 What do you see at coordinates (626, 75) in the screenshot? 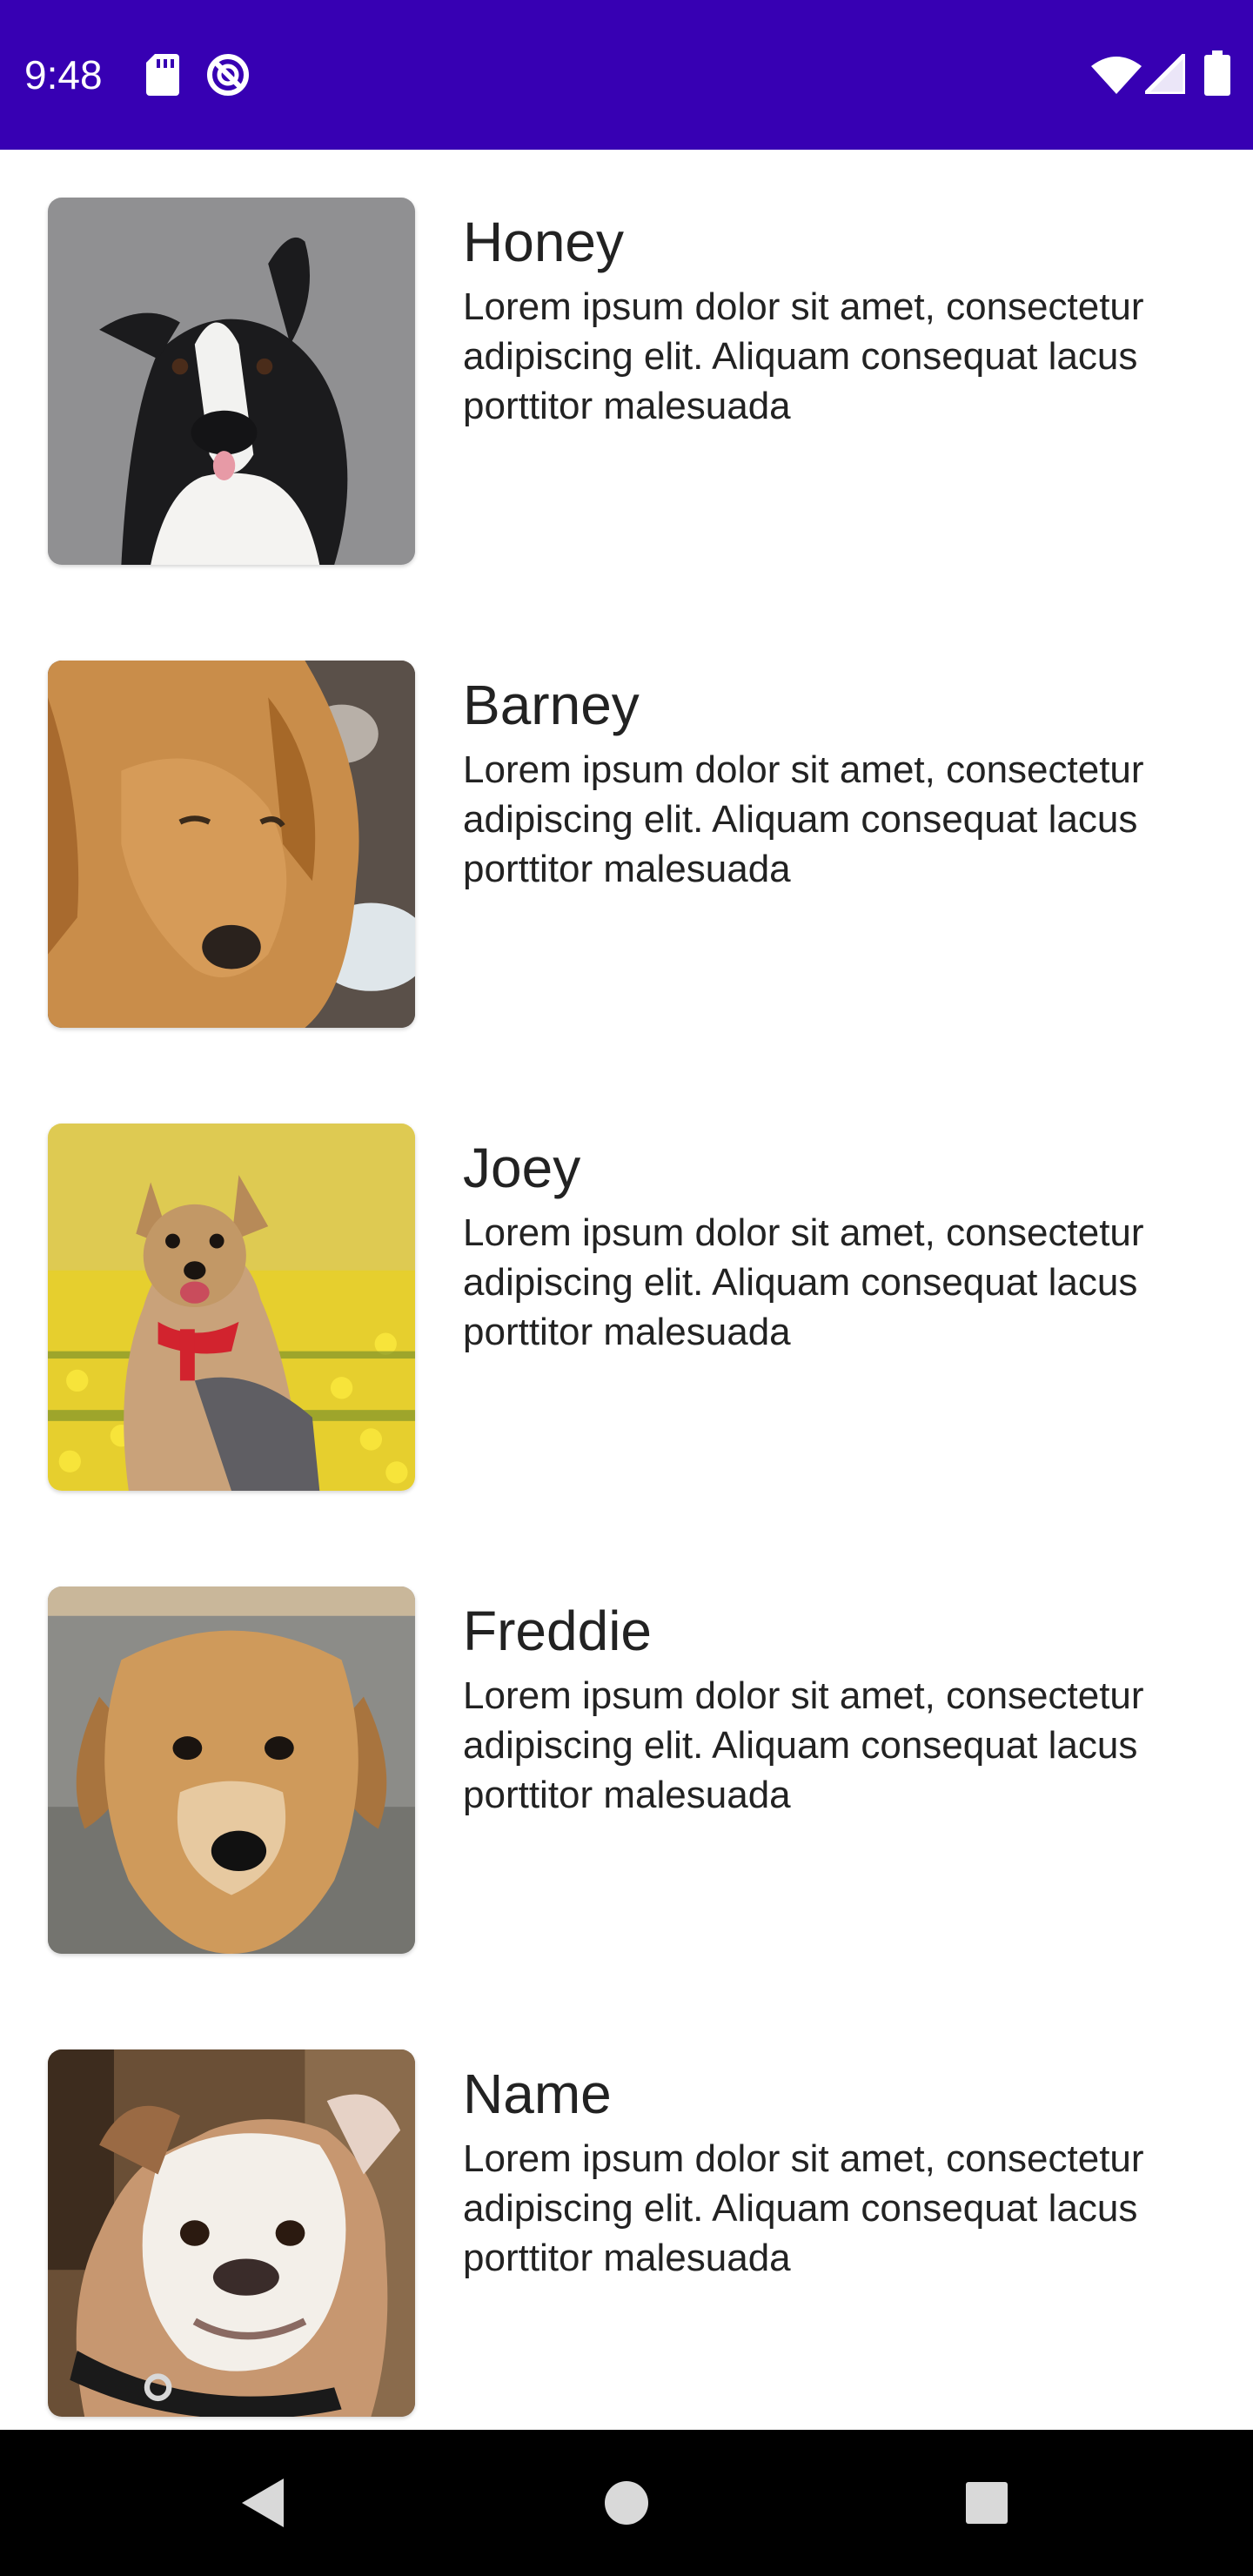
I see `status-bar: 9:48` at bounding box center [626, 75].